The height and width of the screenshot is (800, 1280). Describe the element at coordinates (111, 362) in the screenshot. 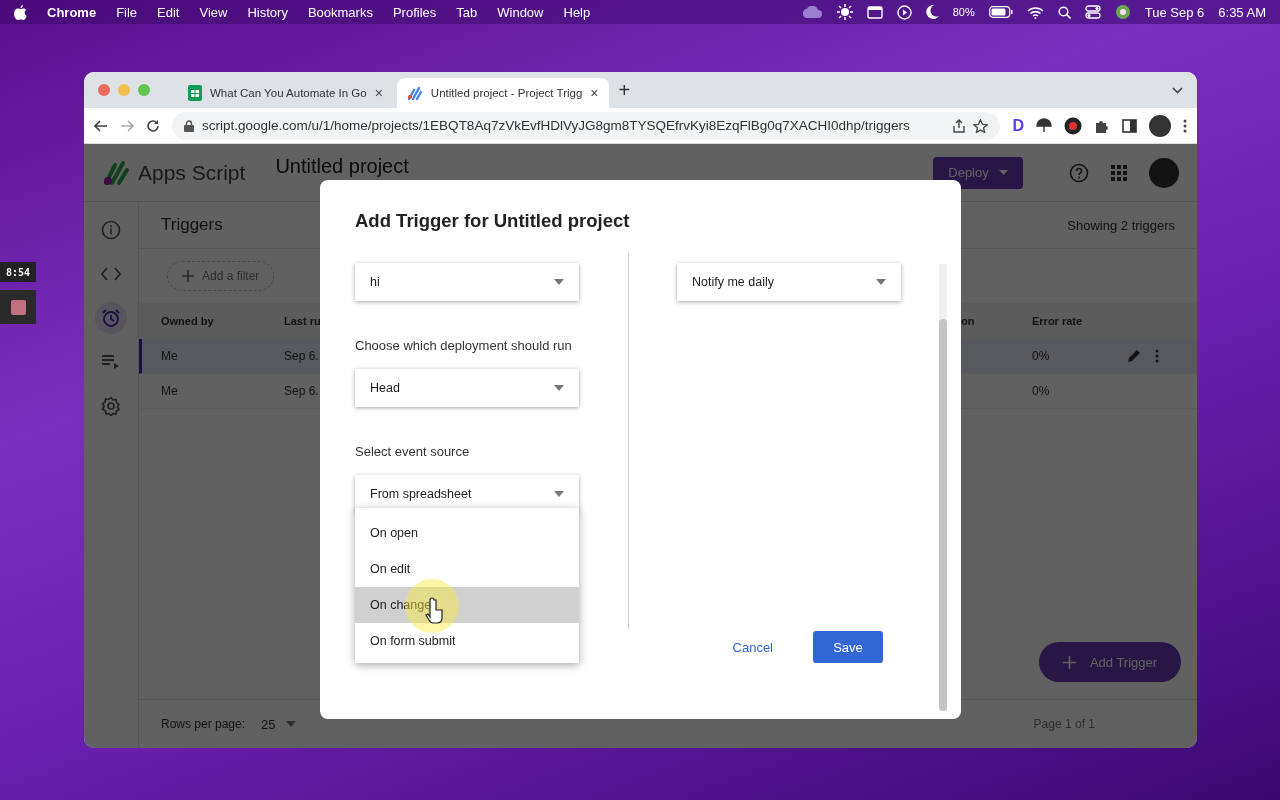

I see `list-play-icon` at that location.